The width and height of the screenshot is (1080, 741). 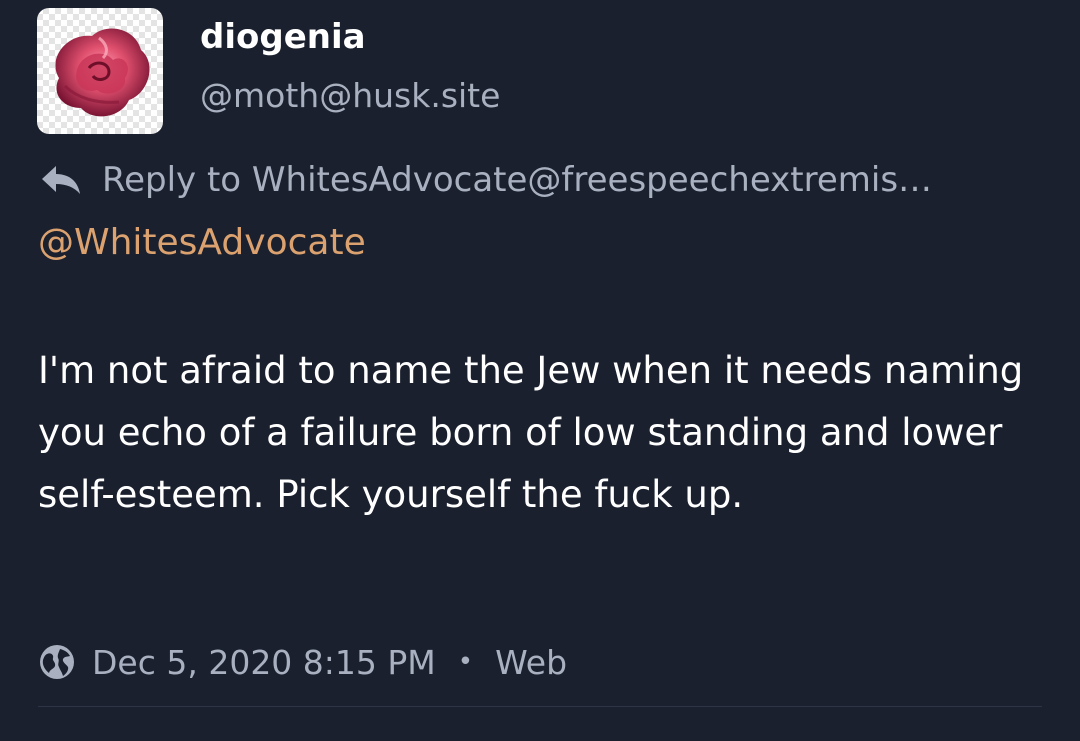 I want to click on divider, so click(x=540, y=706).